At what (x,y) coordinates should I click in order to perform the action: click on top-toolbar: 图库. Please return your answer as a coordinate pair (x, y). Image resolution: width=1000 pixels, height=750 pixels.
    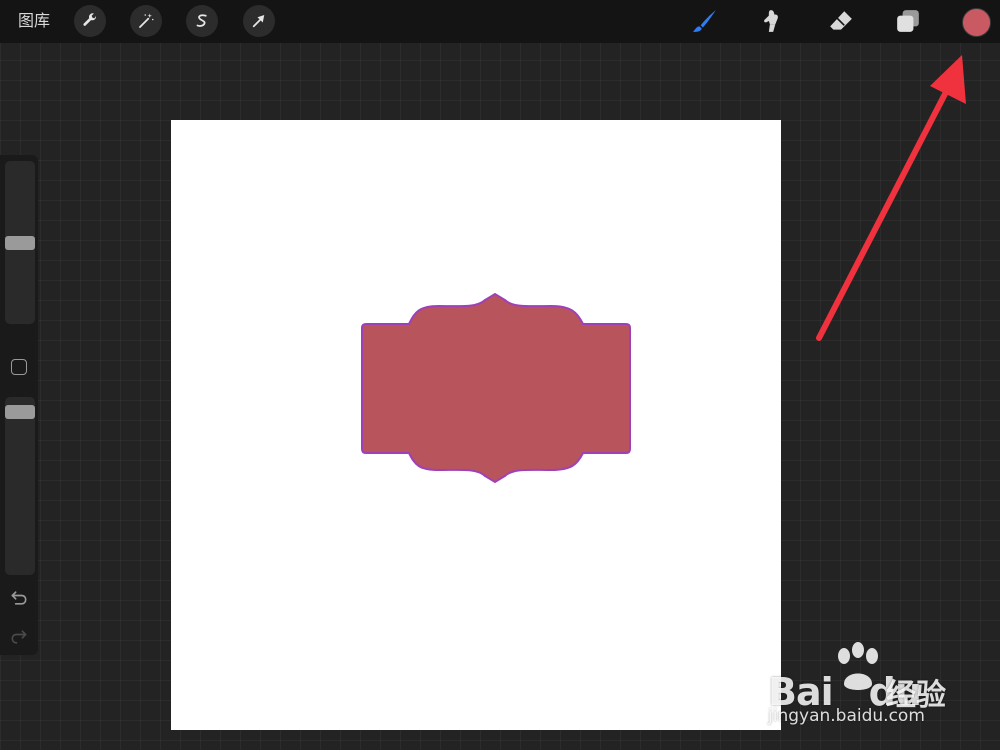
    Looking at the image, I should click on (500, 21).